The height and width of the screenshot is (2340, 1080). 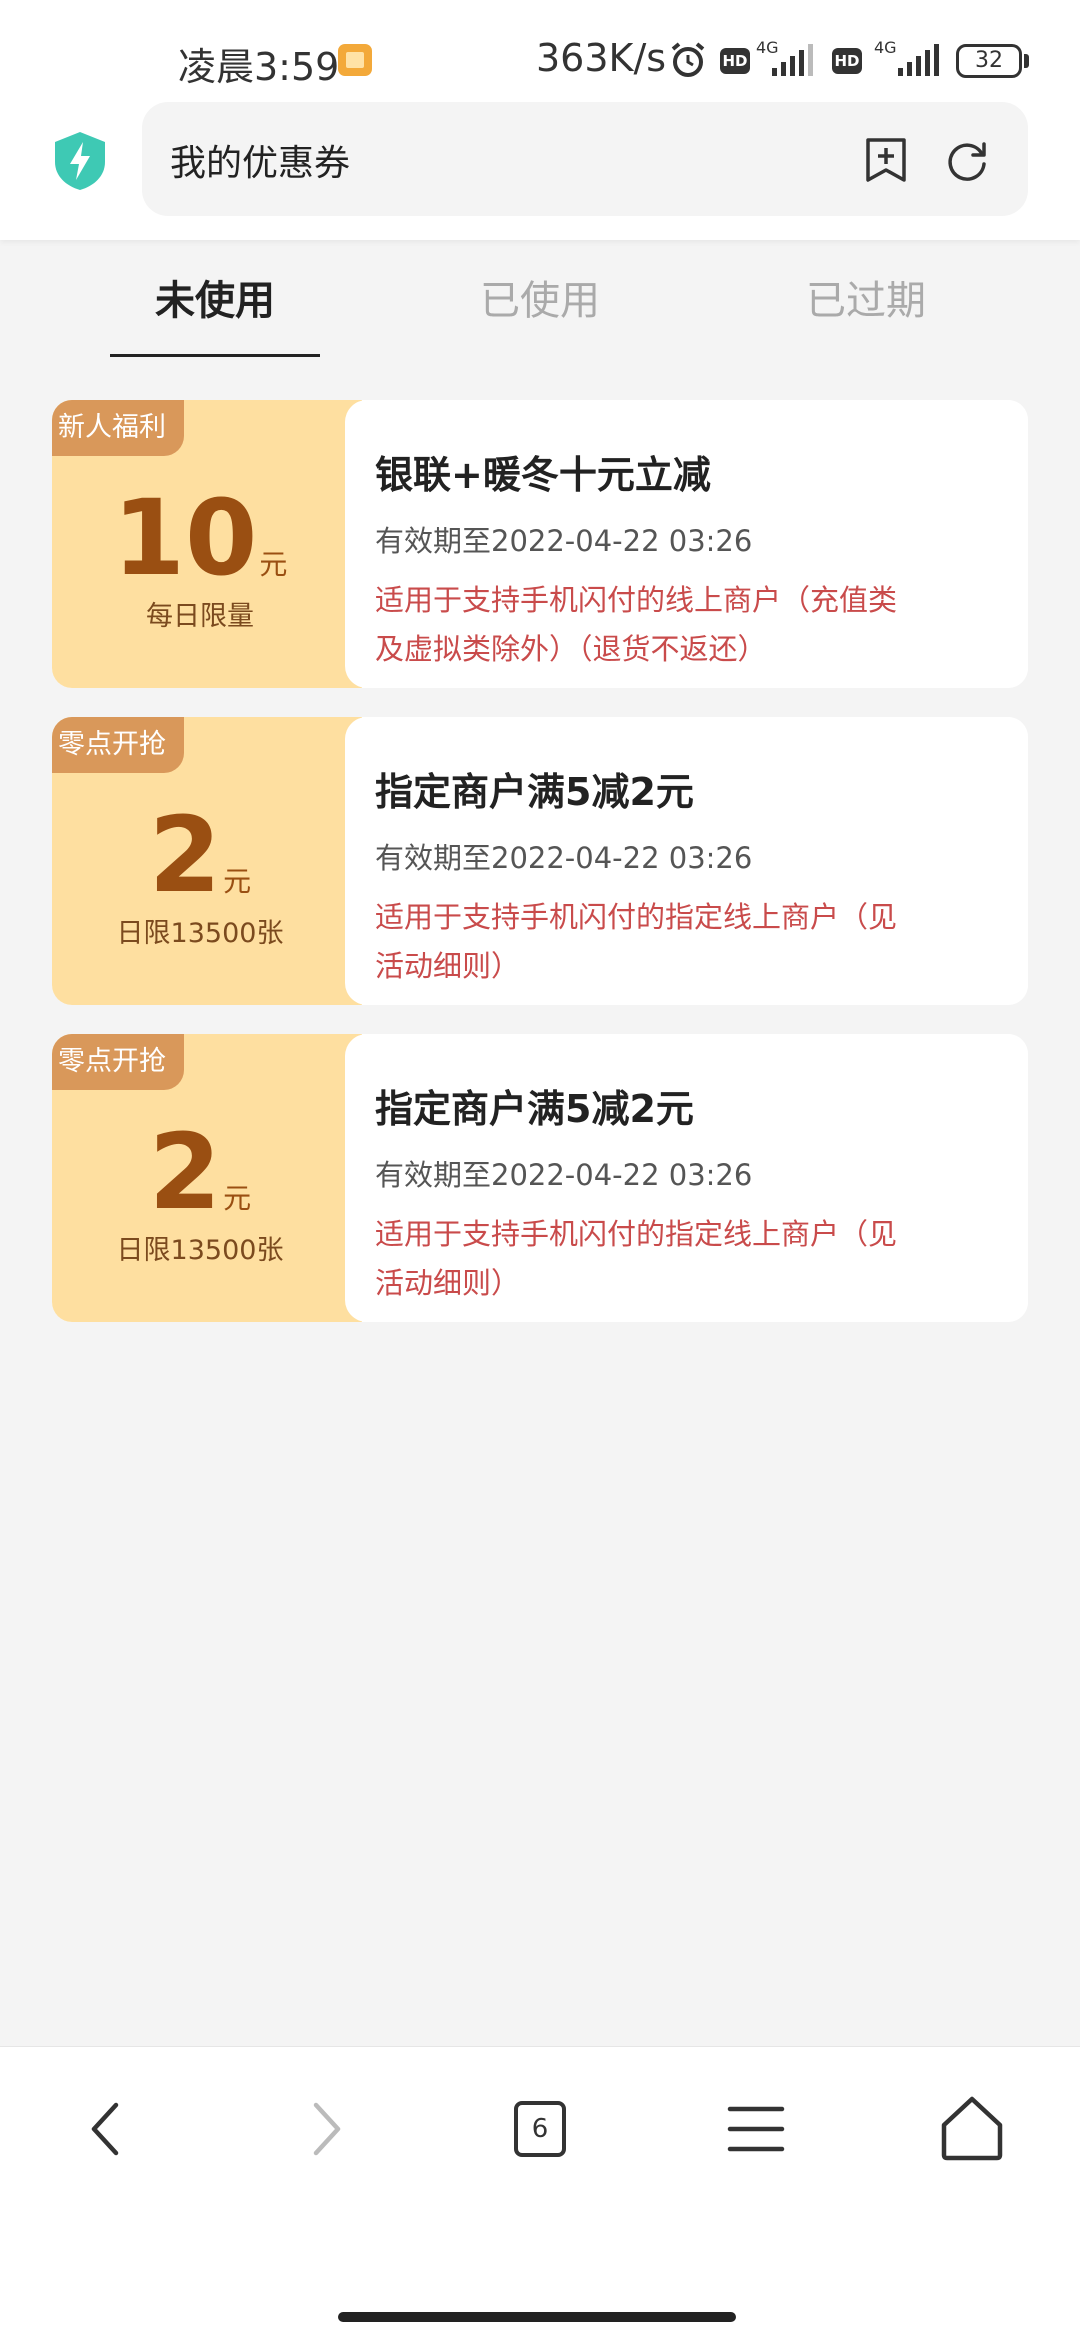 What do you see at coordinates (215, 355) in the screenshot?
I see `active-tab-indicator` at bounding box center [215, 355].